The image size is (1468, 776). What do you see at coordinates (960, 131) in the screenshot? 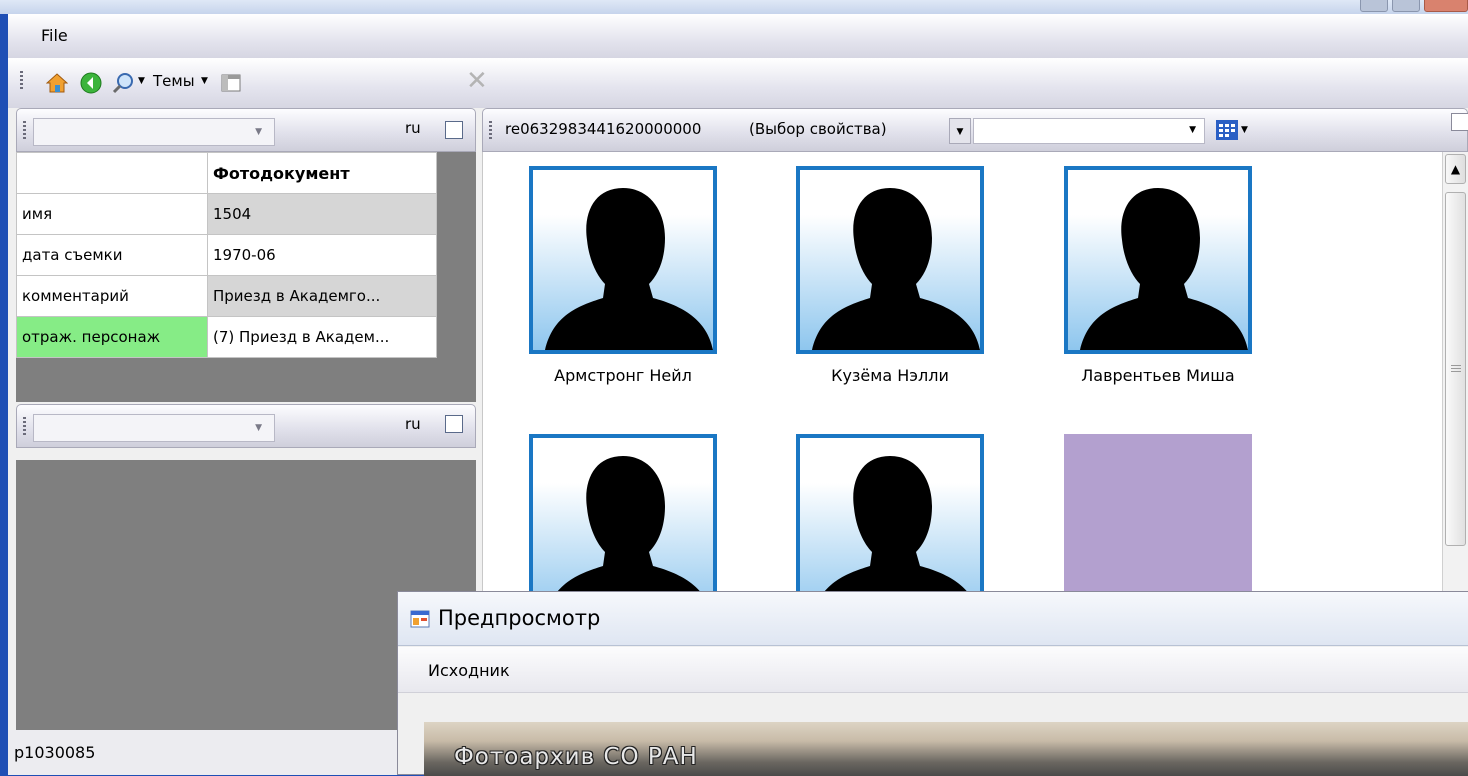
I see `property-dropdown-button: ▼` at bounding box center [960, 131].